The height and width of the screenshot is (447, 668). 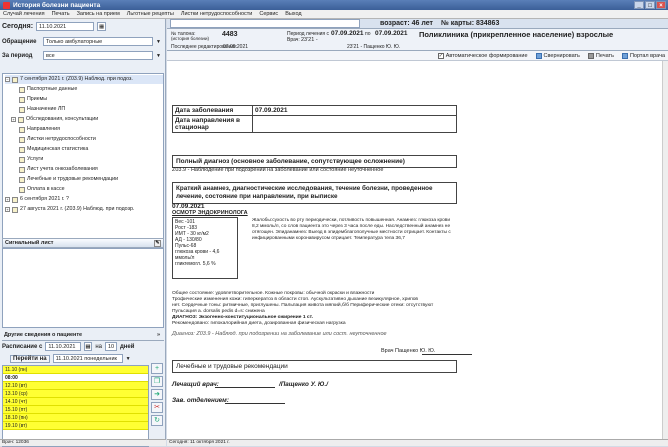 What do you see at coordinates (212, 124) in the screenshot?
I see `referral-date-label: Дата направления в стационар` at bounding box center [212, 124].